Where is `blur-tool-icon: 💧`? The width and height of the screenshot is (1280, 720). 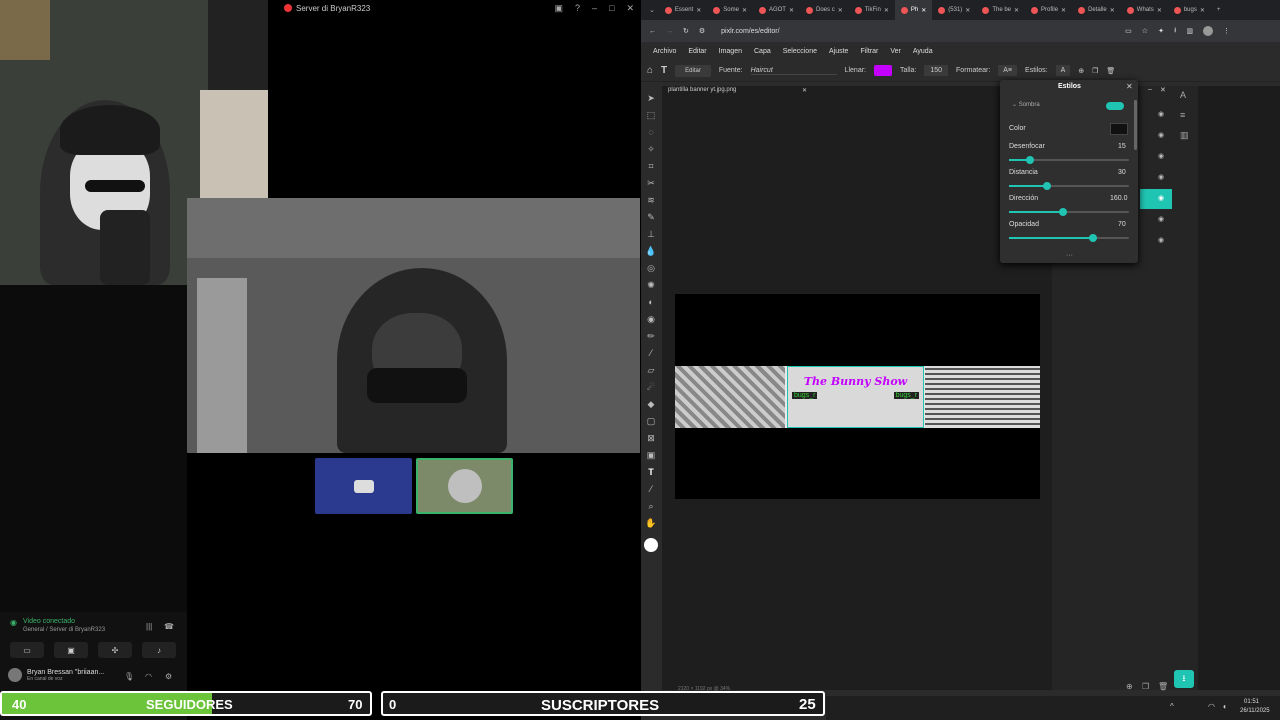
blur-tool-icon: 💧 is located at coordinates (650, 251).